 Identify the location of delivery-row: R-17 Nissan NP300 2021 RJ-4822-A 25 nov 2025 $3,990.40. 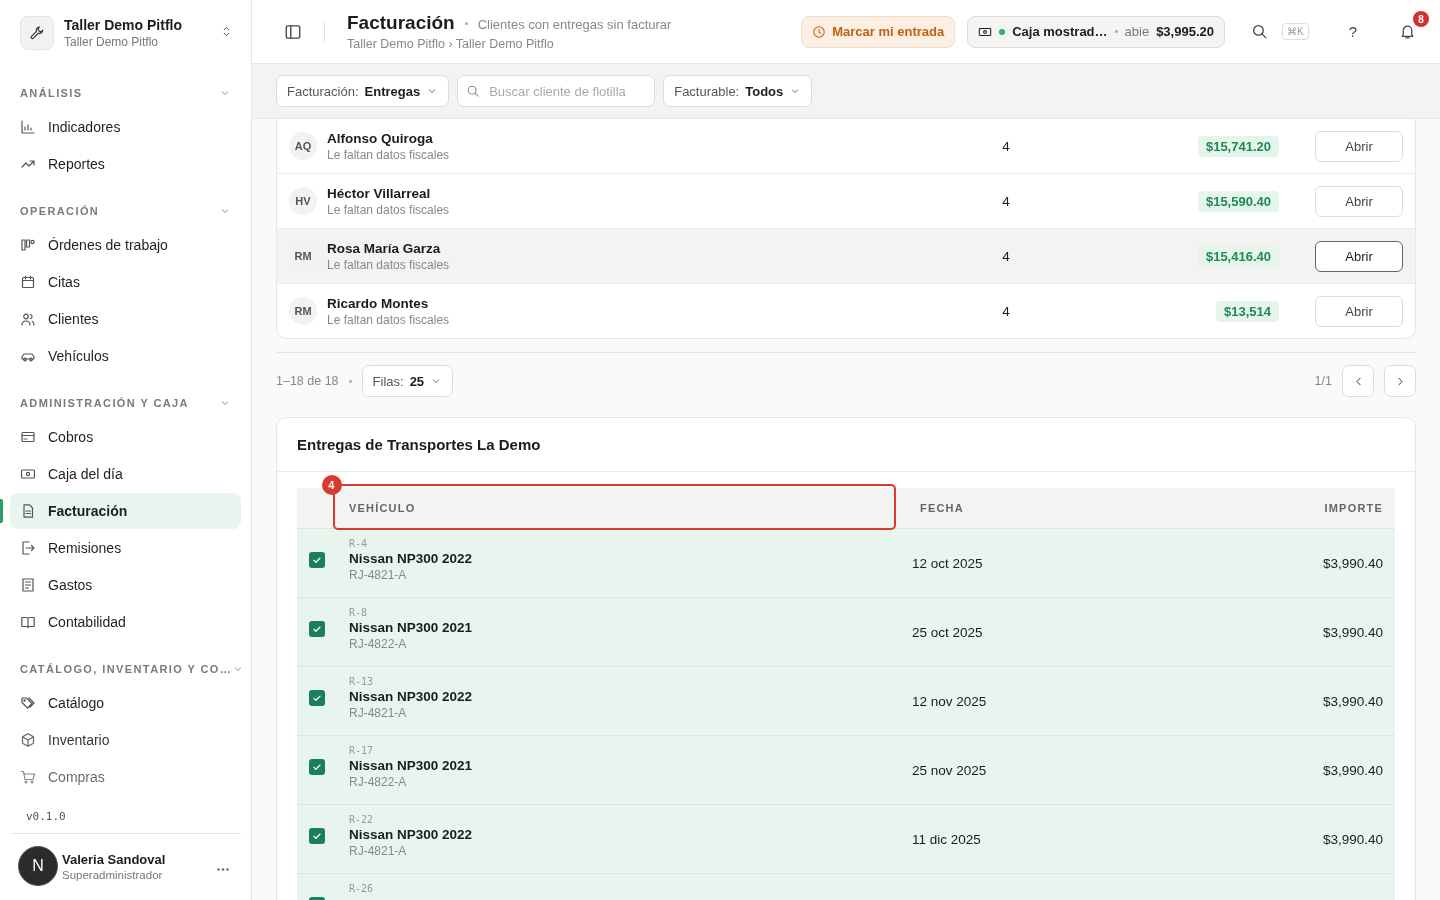
(846, 769).